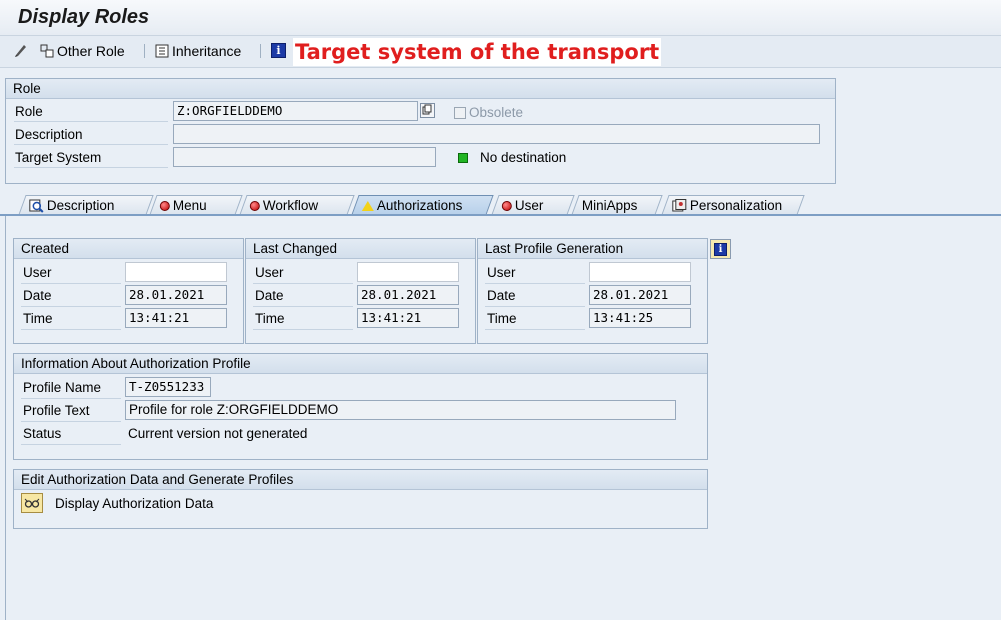 This screenshot has width=1001, height=620. I want to click on tab-miniapps: MiniApps, so click(617, 205).